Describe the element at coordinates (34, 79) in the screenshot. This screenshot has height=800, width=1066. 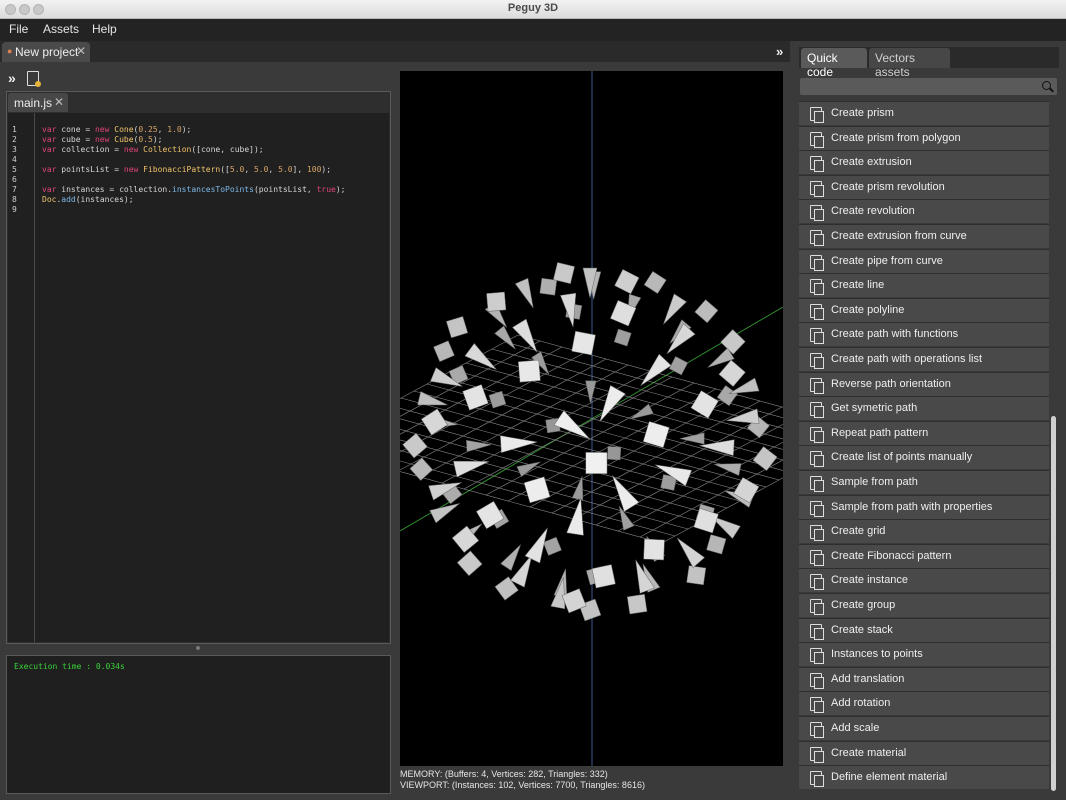
I see `new-file-icon` at that location.